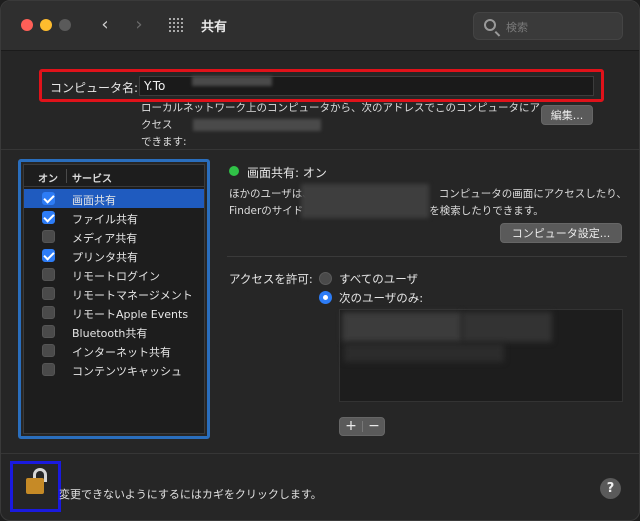  I want to click on redacted-name, so click(232, 81).